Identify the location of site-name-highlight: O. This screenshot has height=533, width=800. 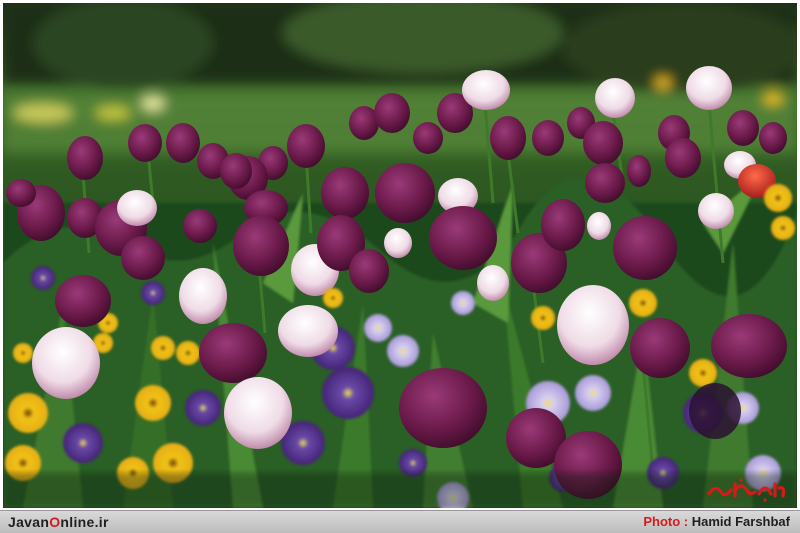
(55, 522).